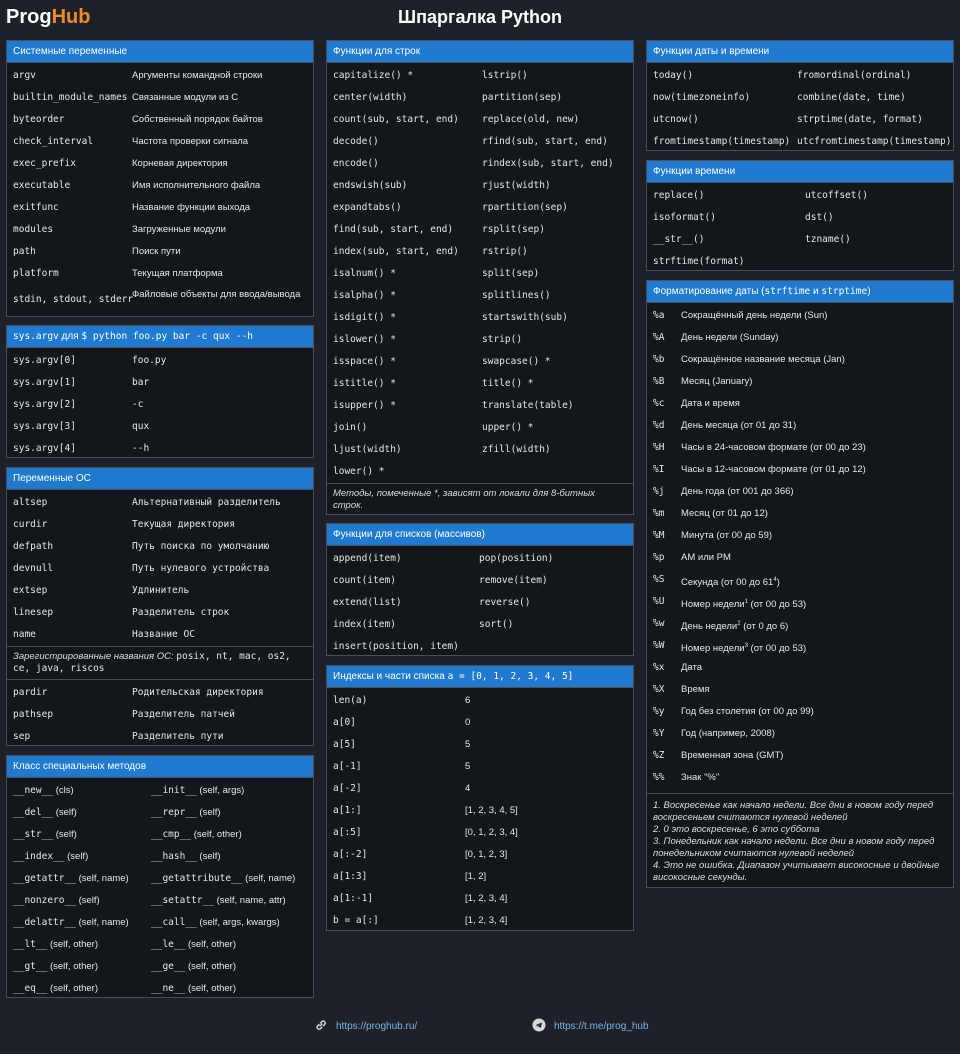  Describe the element at coordinates (30, 590) in the screenshot. I see `key-cell: extsep` at that location.